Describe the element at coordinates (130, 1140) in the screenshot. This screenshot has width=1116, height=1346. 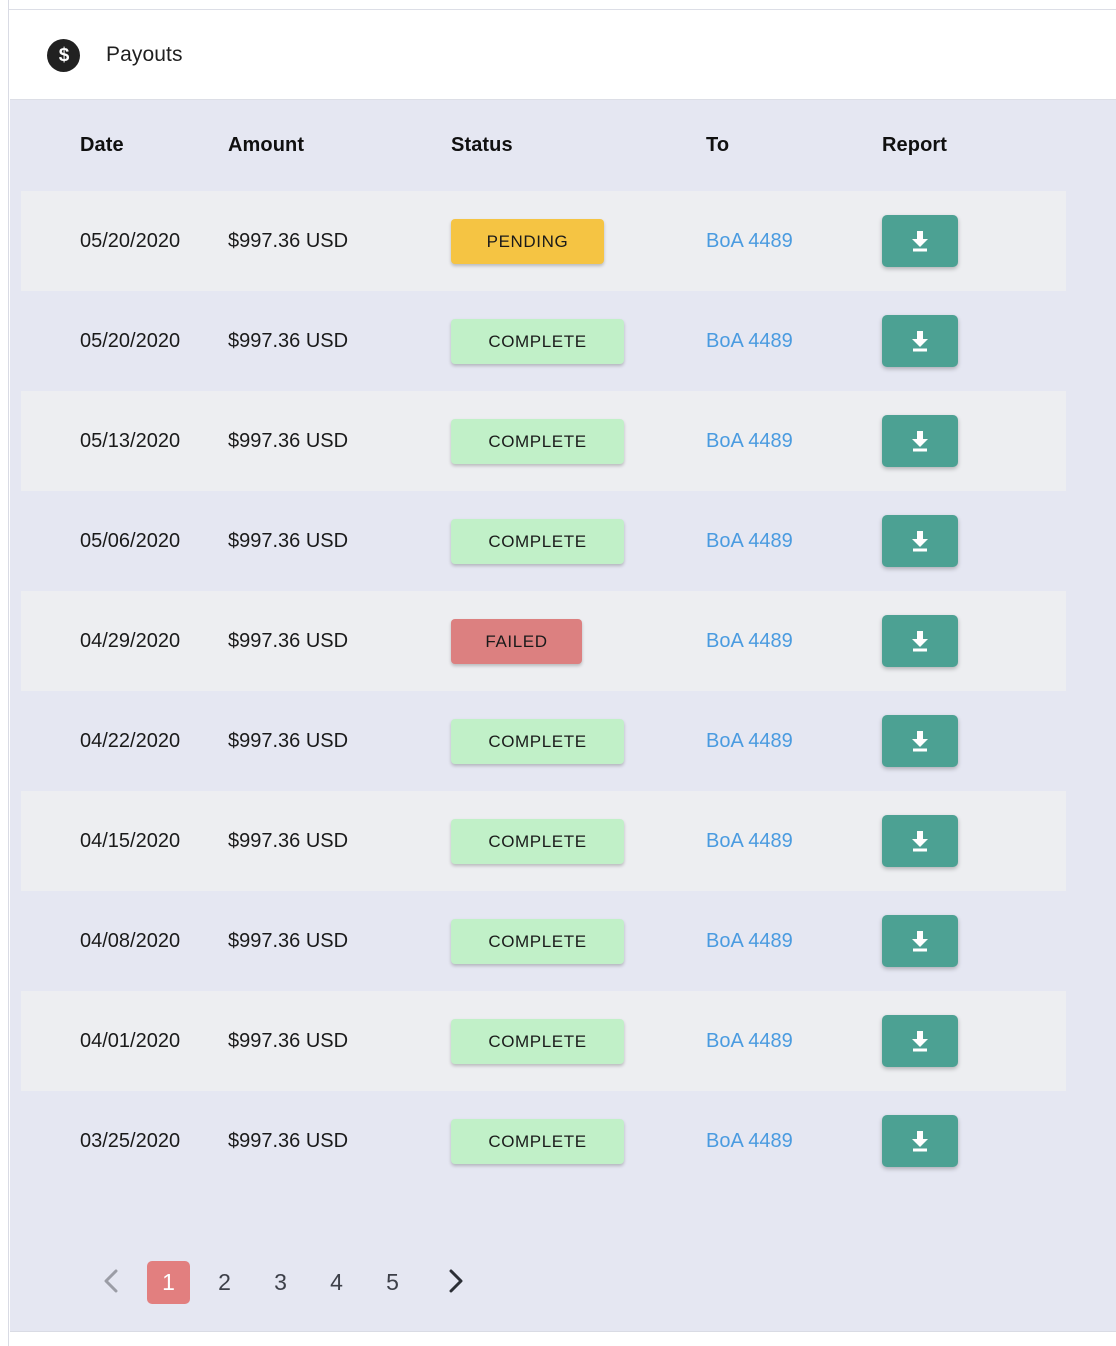
I see `cell-date: 03/25/2020` at that location.